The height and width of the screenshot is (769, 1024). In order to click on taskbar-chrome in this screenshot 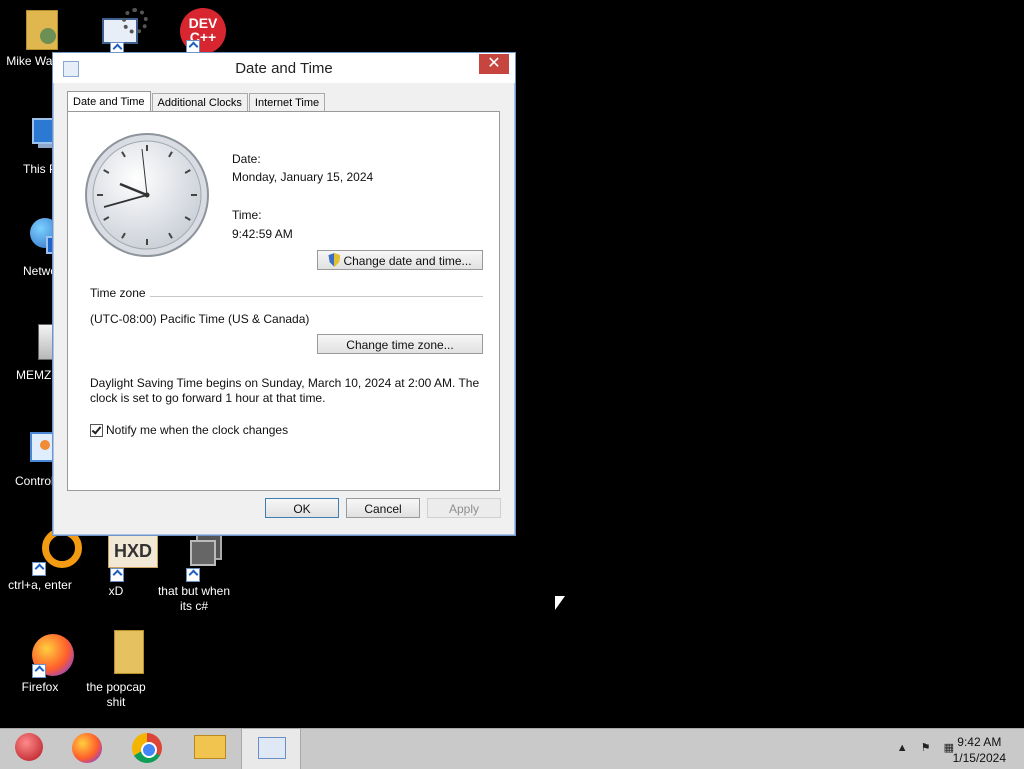, I will do `click(147, 749)`.